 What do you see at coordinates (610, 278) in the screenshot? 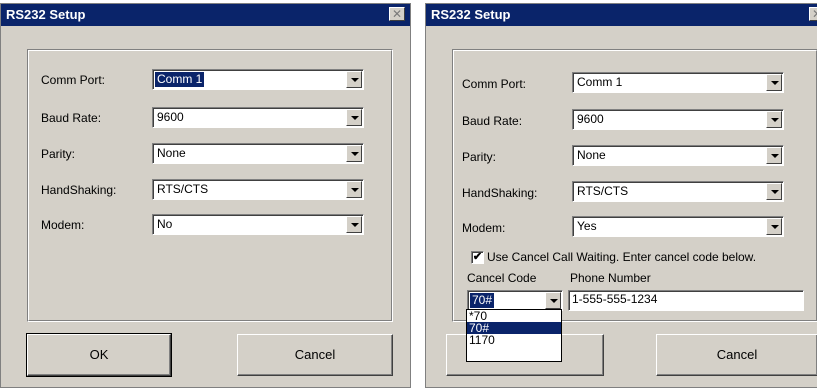
I see `phone-number-label: Phone Number` at bounding box center [610, 278].